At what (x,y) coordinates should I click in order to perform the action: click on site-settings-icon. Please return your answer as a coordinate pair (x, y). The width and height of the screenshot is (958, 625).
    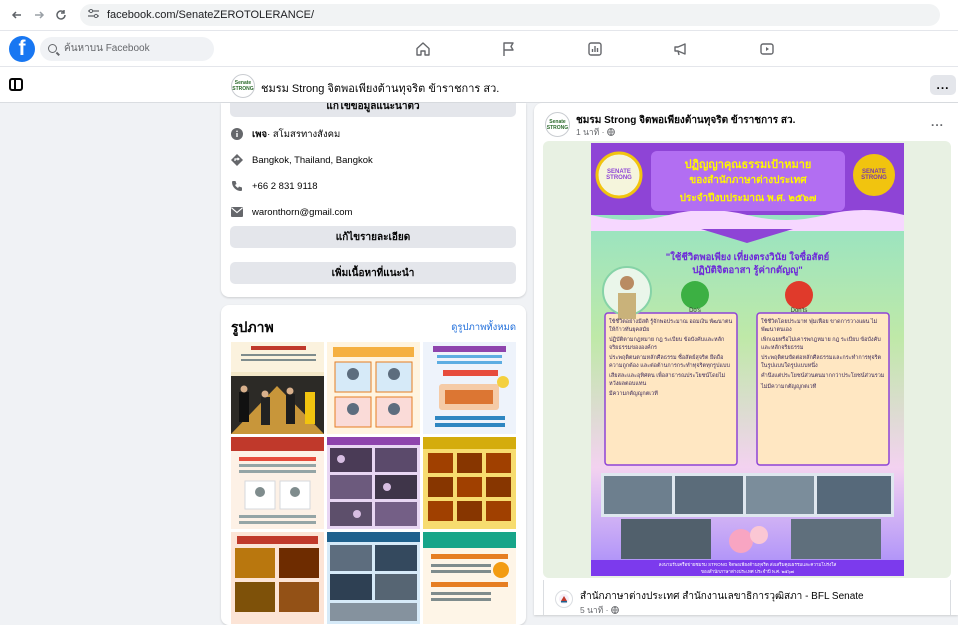
    Looking at the image, I should click on (93, 14).